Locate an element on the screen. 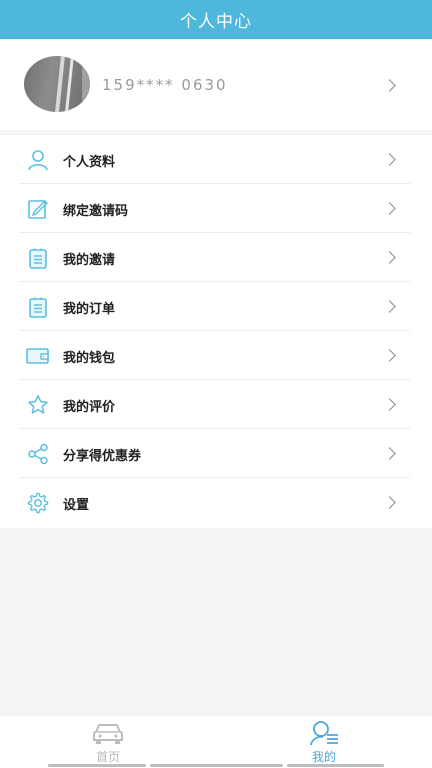 The width and height of the screenshot is (432, 768). tab-home-label: 首页 is located at coordinates (107, 757).